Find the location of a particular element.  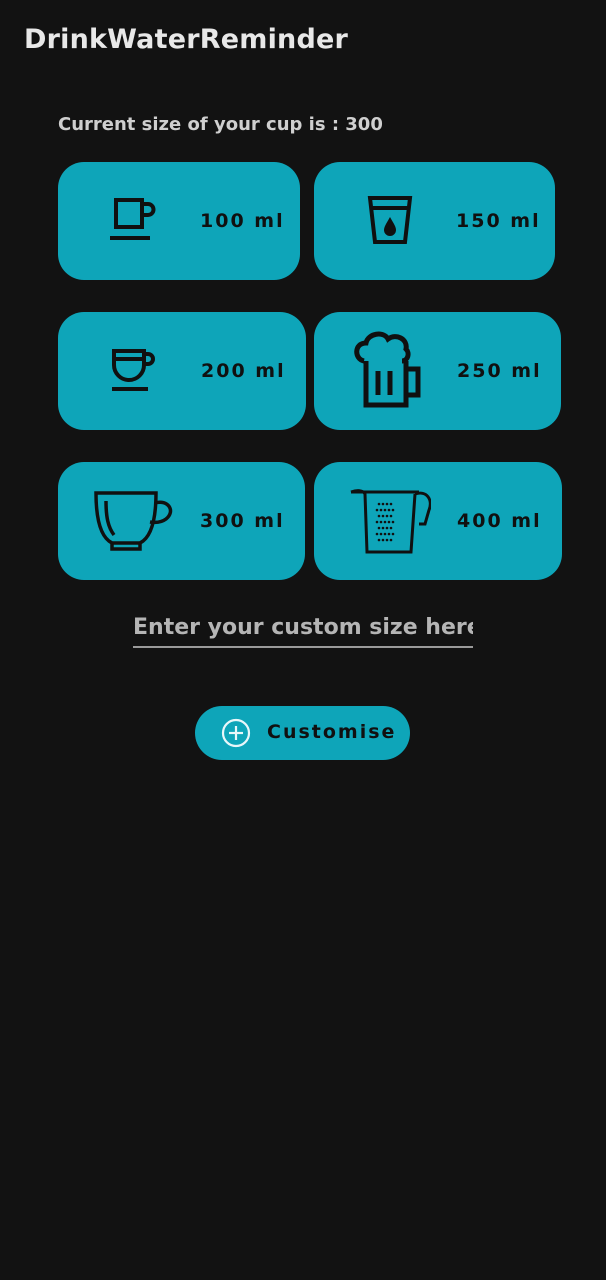

custom-size-input is located at coordinates (303, 628).